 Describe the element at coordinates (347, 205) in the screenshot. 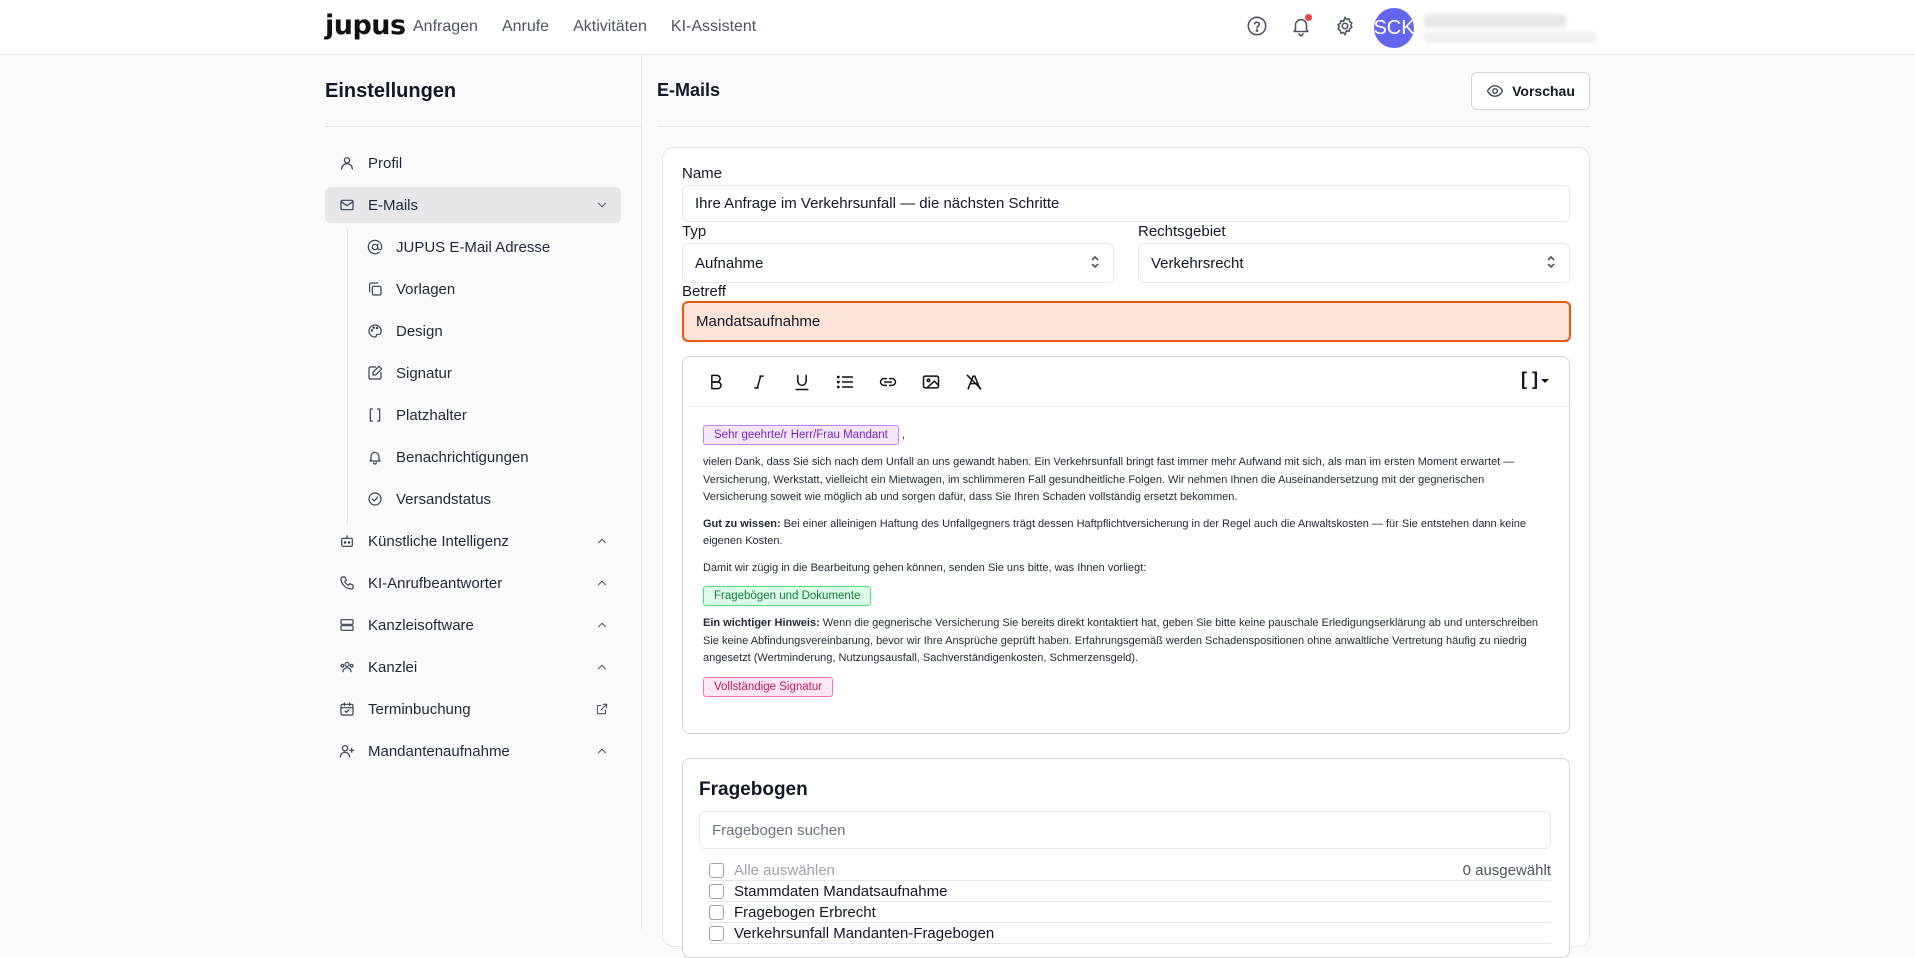

I see `mail-icon` at that location.